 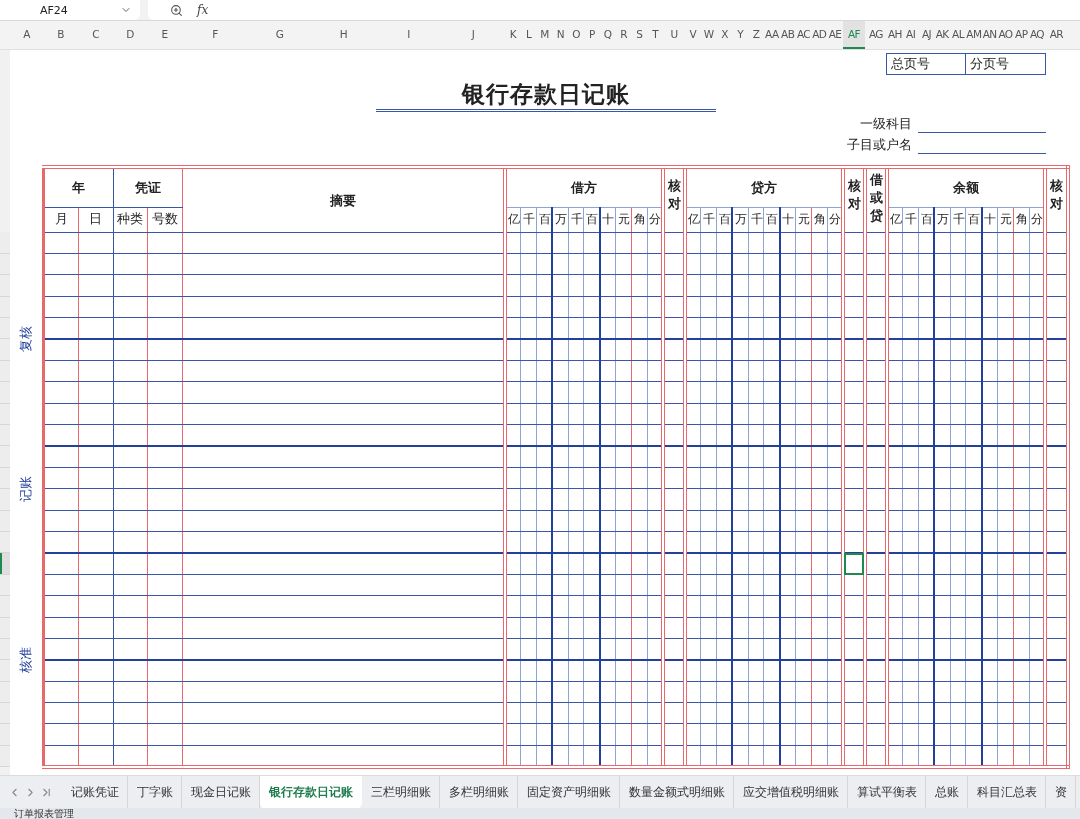 What do you see at coordinates (708, 35) in the screenshot?
I see `column-header: W` at bounding box center [708, 35].